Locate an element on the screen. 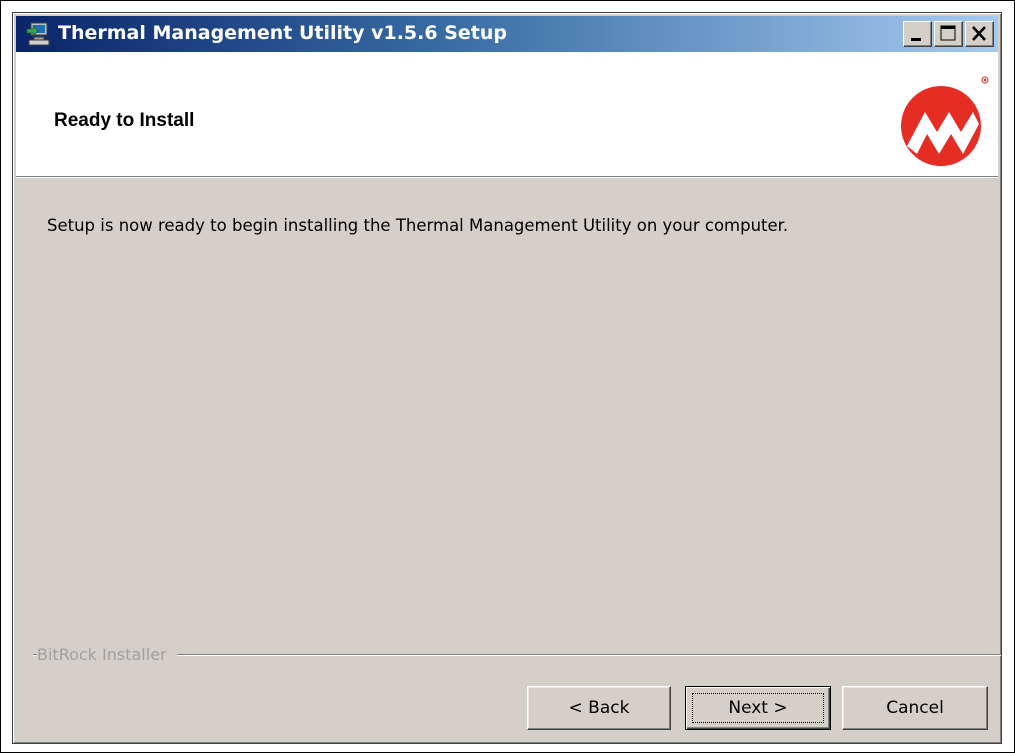 The width and height of the screenshot is (1015, 753). close-button is located at coordinates (979, 34).